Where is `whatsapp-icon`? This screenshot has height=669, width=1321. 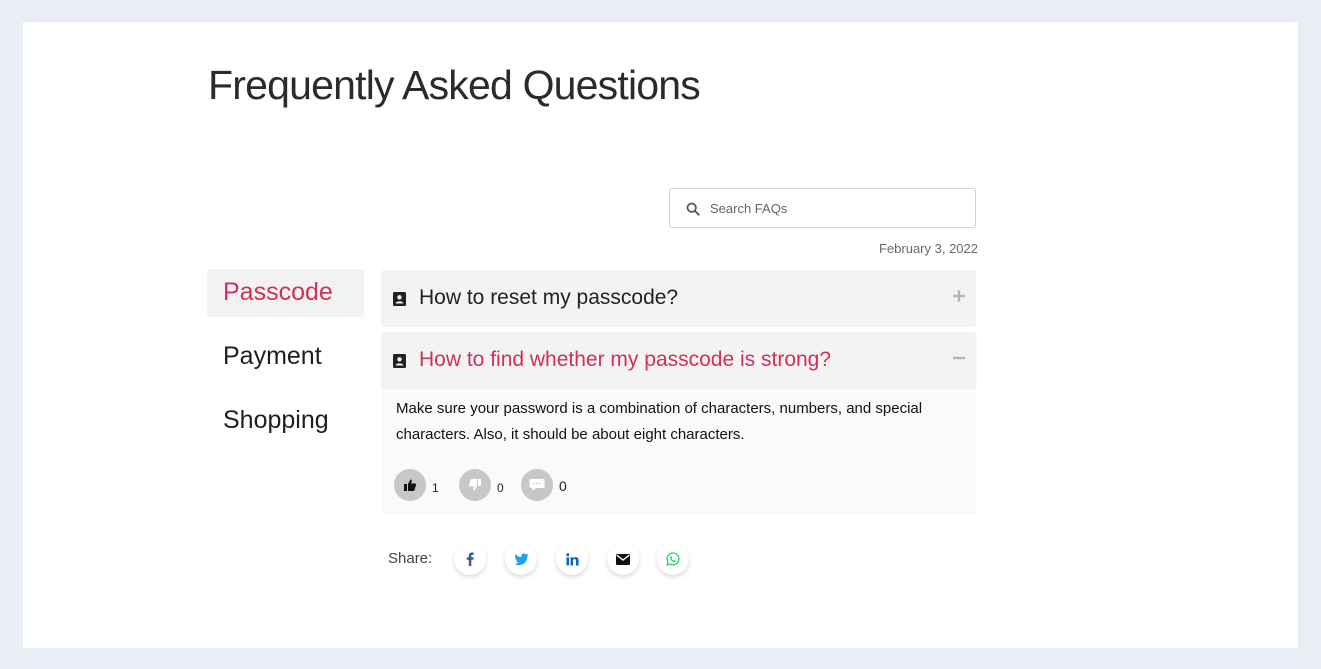 whatsapp-icon is located at coordinates (673, 559).